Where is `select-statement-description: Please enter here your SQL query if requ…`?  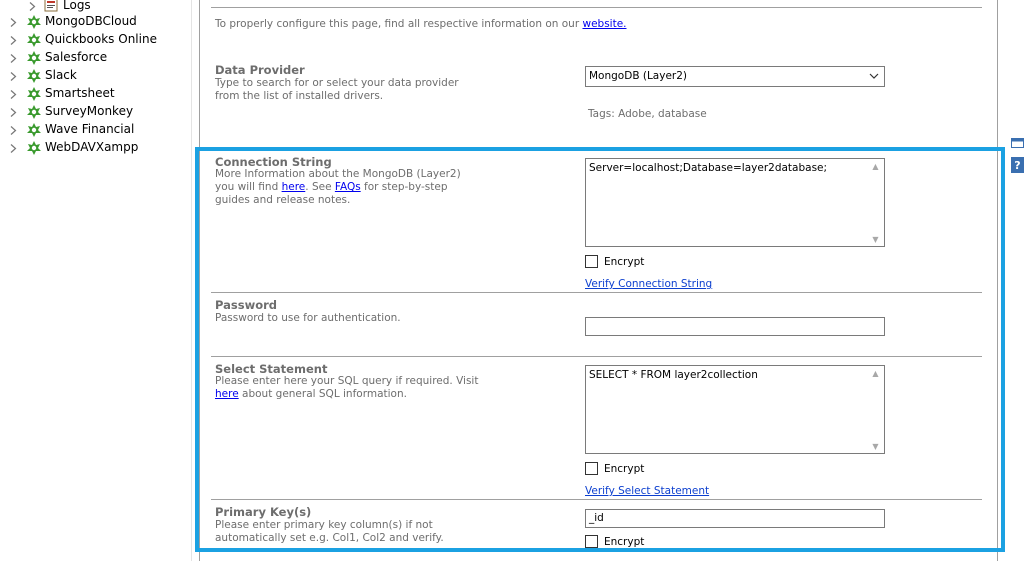
select-statement-description: Please enter here your SQL query if requ… is located at coordinates (347, 388).